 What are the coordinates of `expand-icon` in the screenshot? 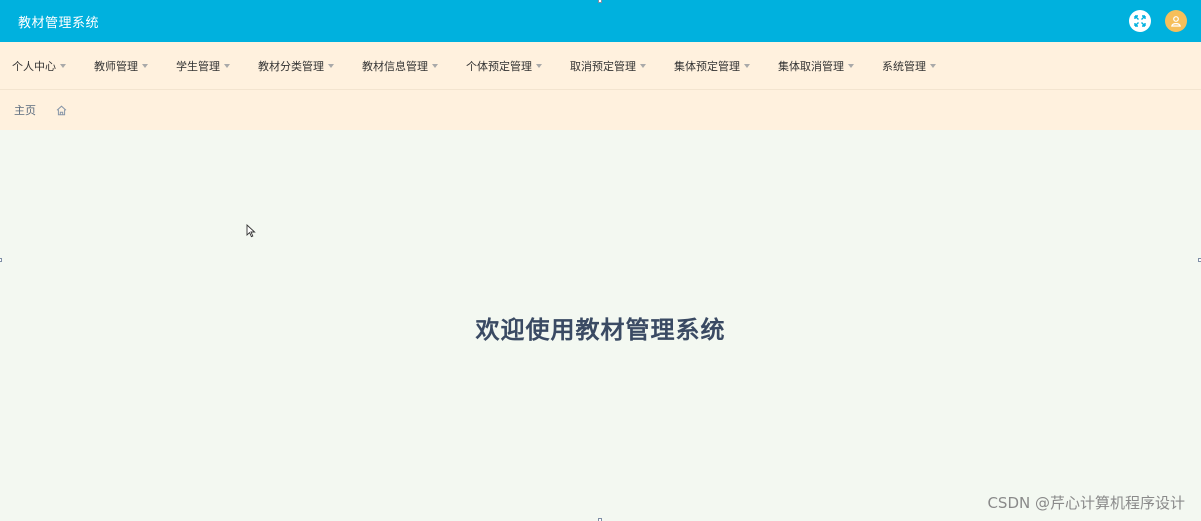 It's located at (1140, 21).